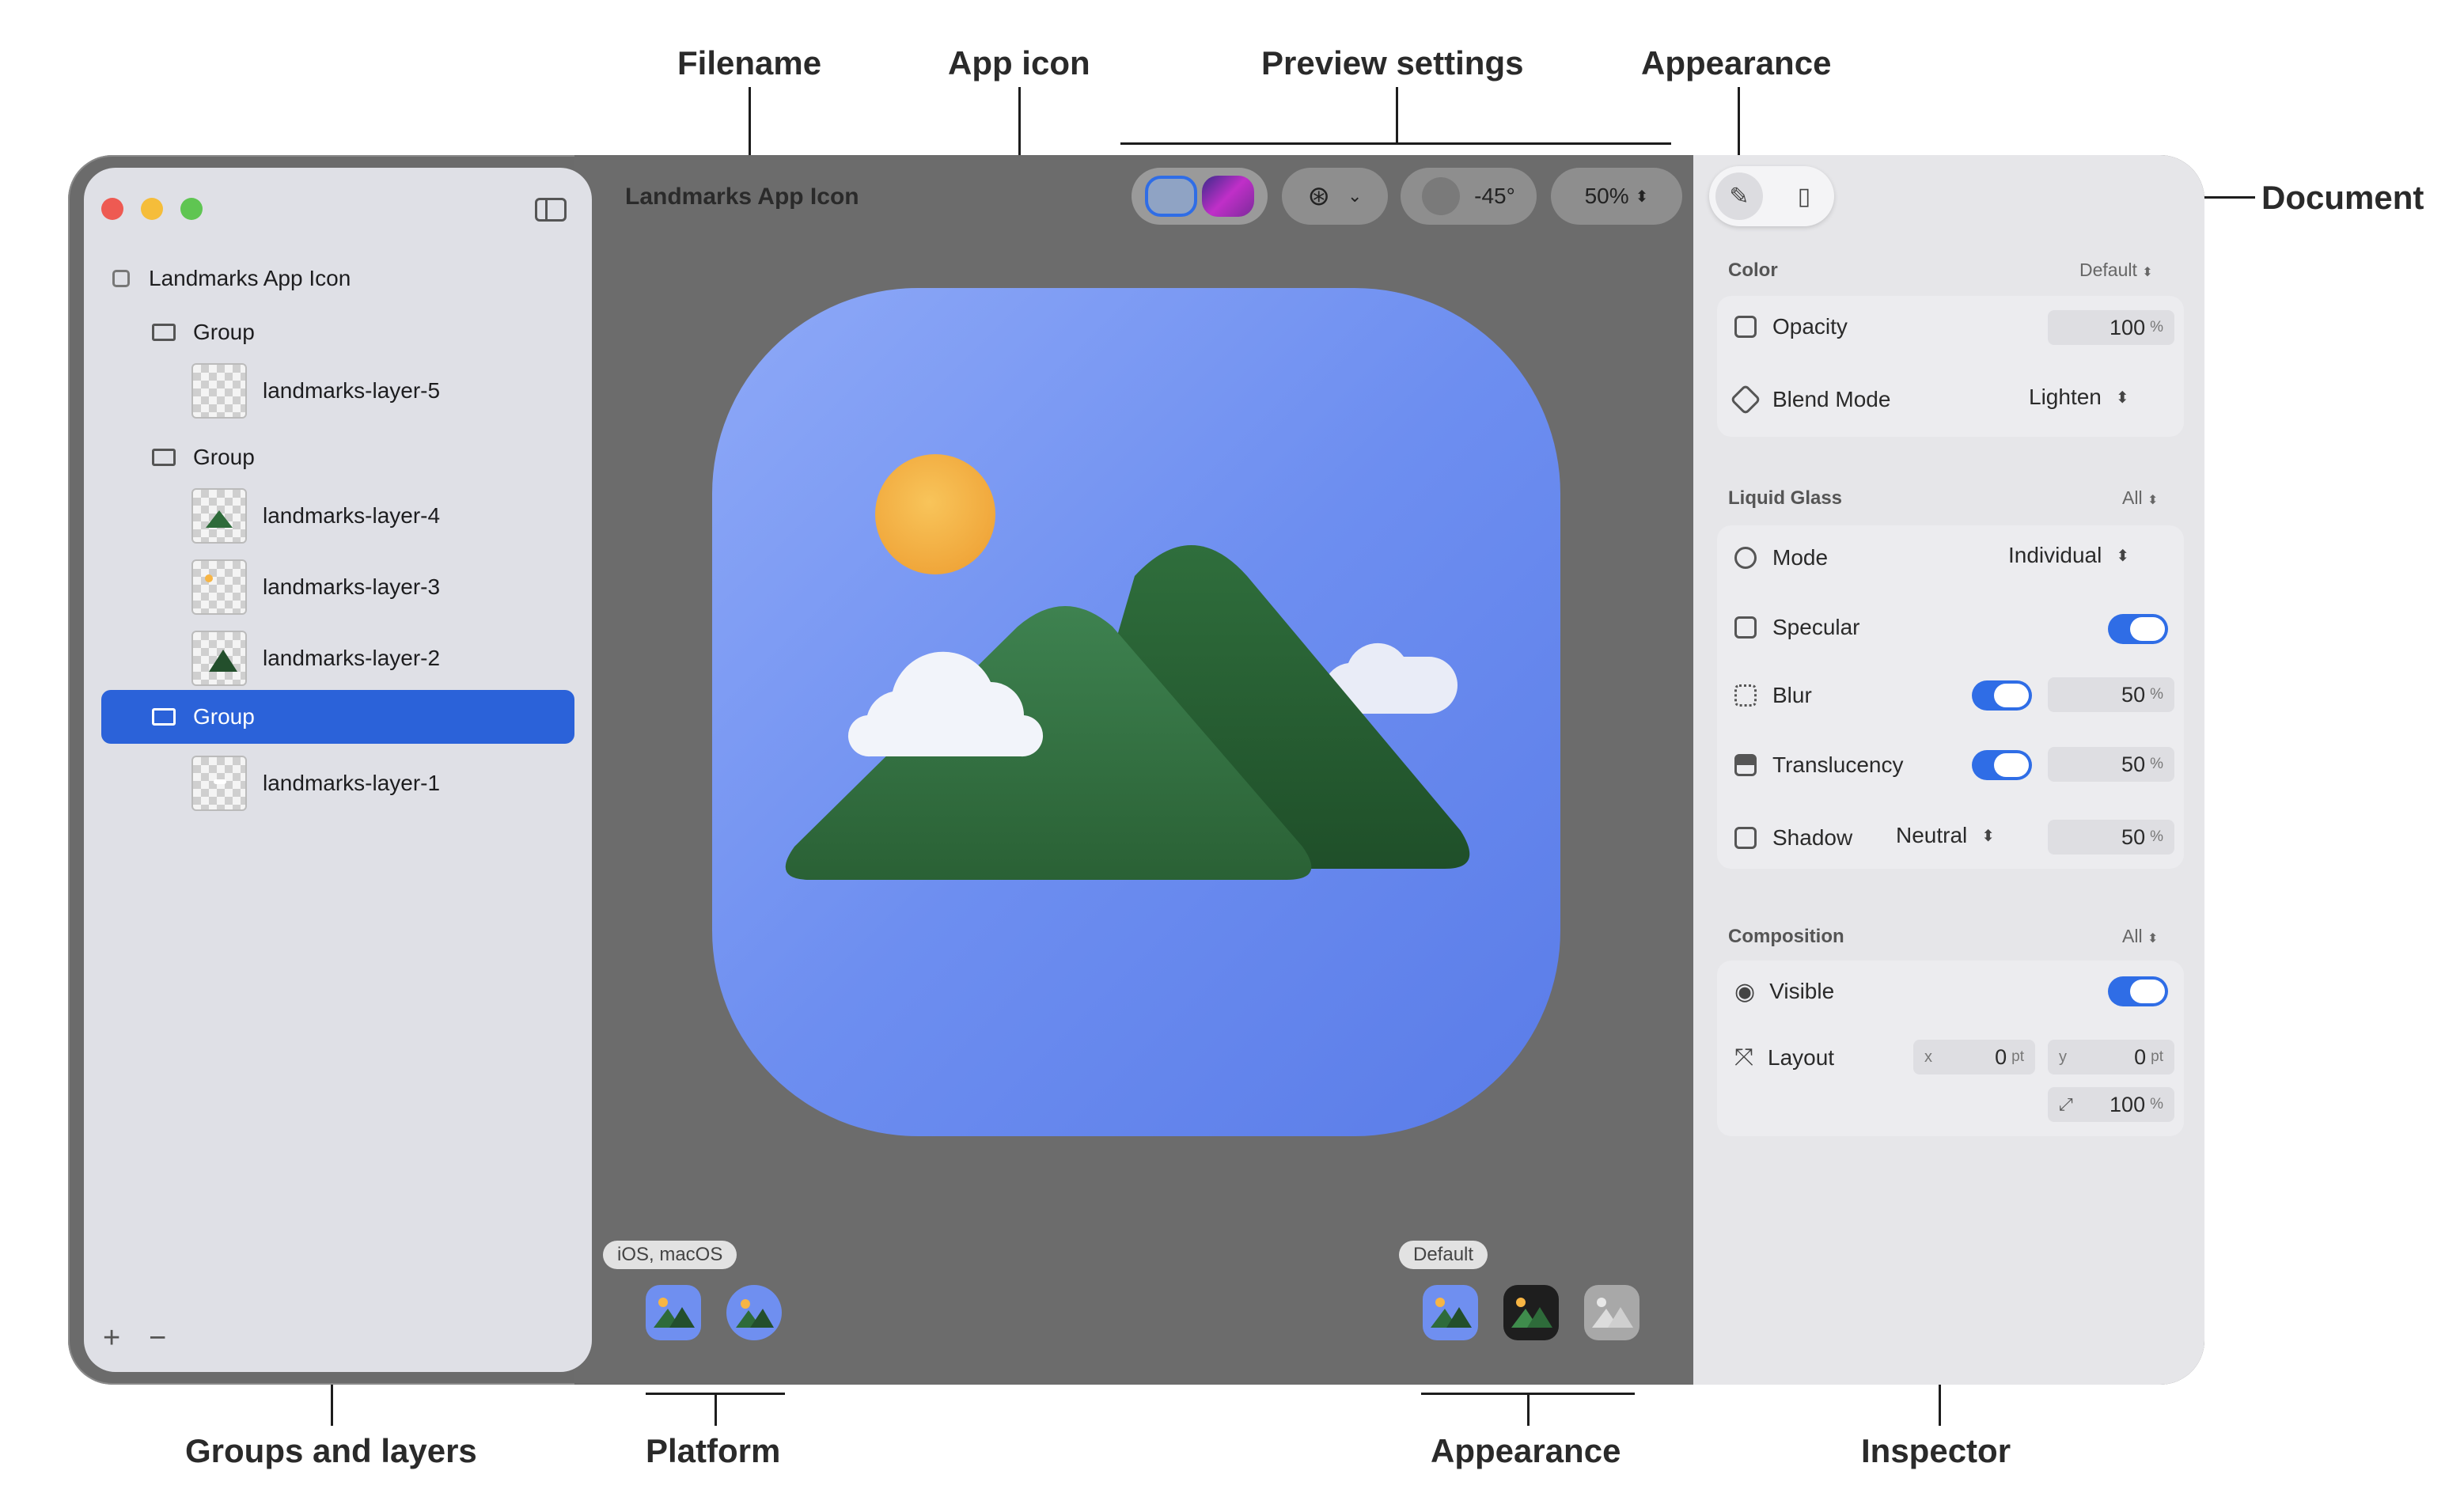 The width and height of the screenshot is (2464, 1497). I want to click on y-label: y, so click(2063, 1057).